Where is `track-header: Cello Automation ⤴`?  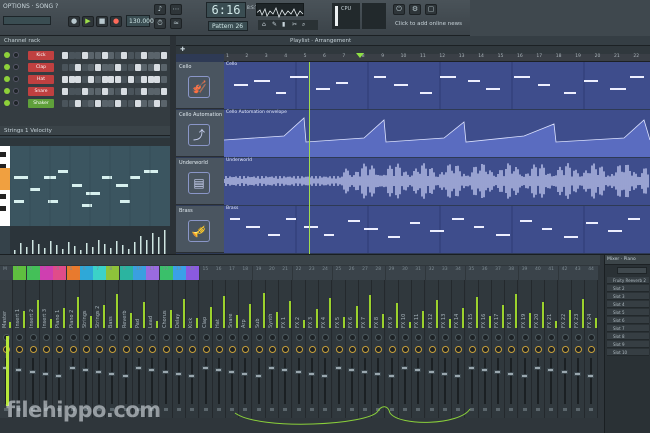
track-header: Cello Automation ⤴ is located at coordinates (200, 133).